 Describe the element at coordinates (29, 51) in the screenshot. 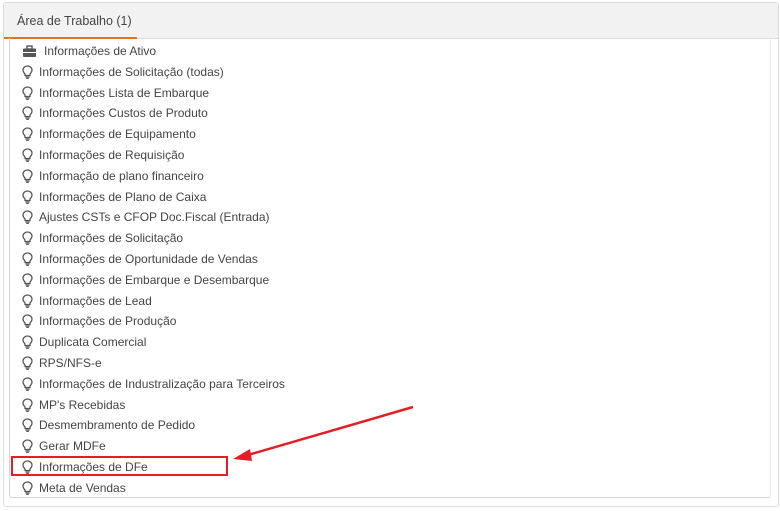

I see `briefcase-icon` at that location.